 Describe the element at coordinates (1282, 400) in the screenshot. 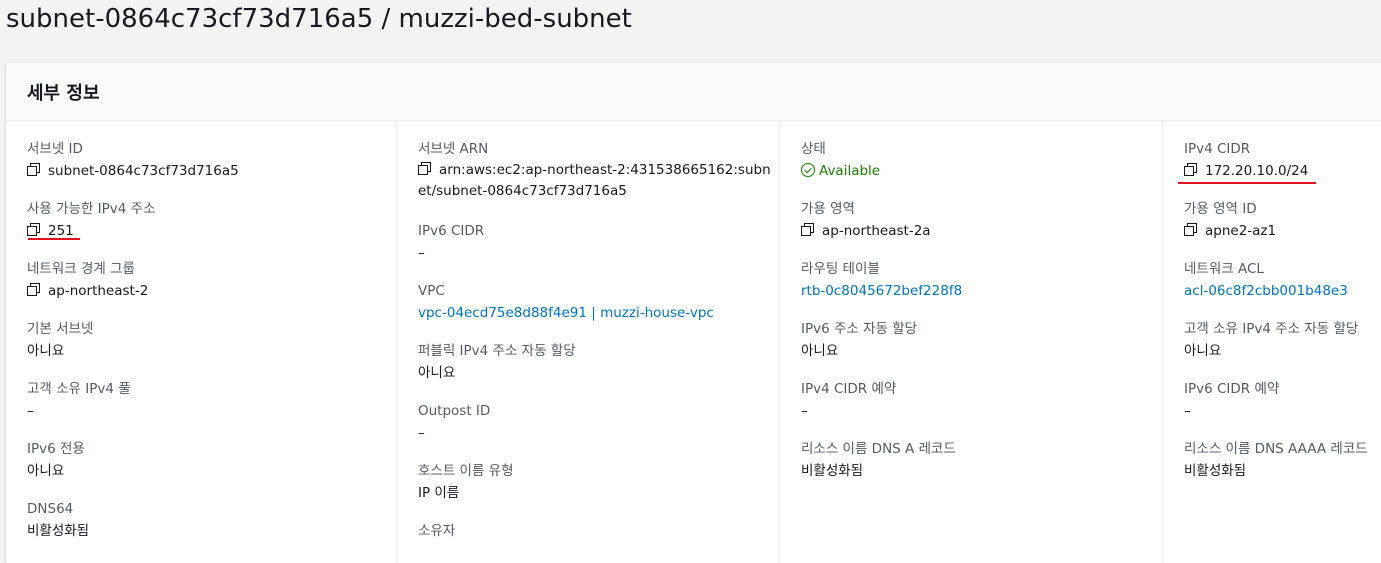

I see `field-ipv6-cidr-reservations: IPv6 CIDR 예약 –` at that location.